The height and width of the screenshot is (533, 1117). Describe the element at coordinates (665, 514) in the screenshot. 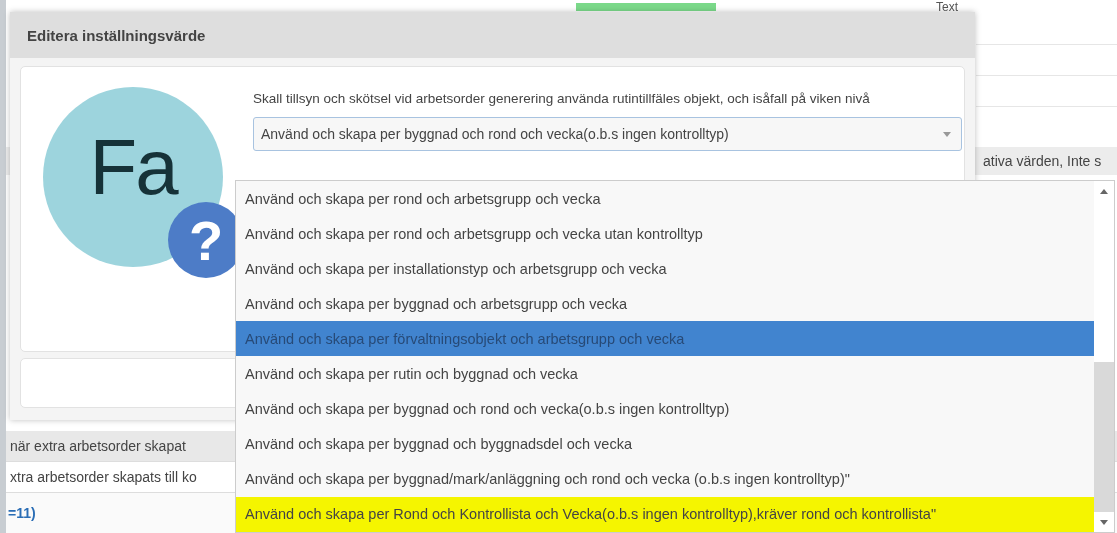

I see `dropdown-option: Använd och skapa per Rond och Kontrollista och Vecka(o.b.s ingen kontrolltyp),kräver rond och kontrollista"` at that location.